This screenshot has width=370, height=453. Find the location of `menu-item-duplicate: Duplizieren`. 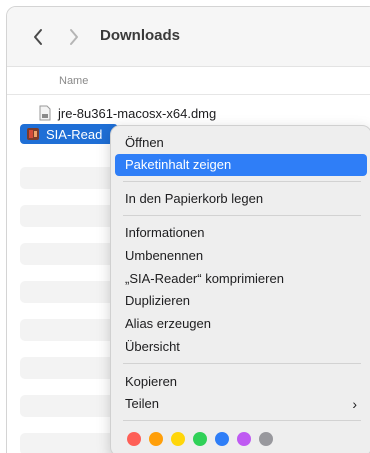

menu-item-duplicate: Duplizieren is located at coordinates (241, 301).